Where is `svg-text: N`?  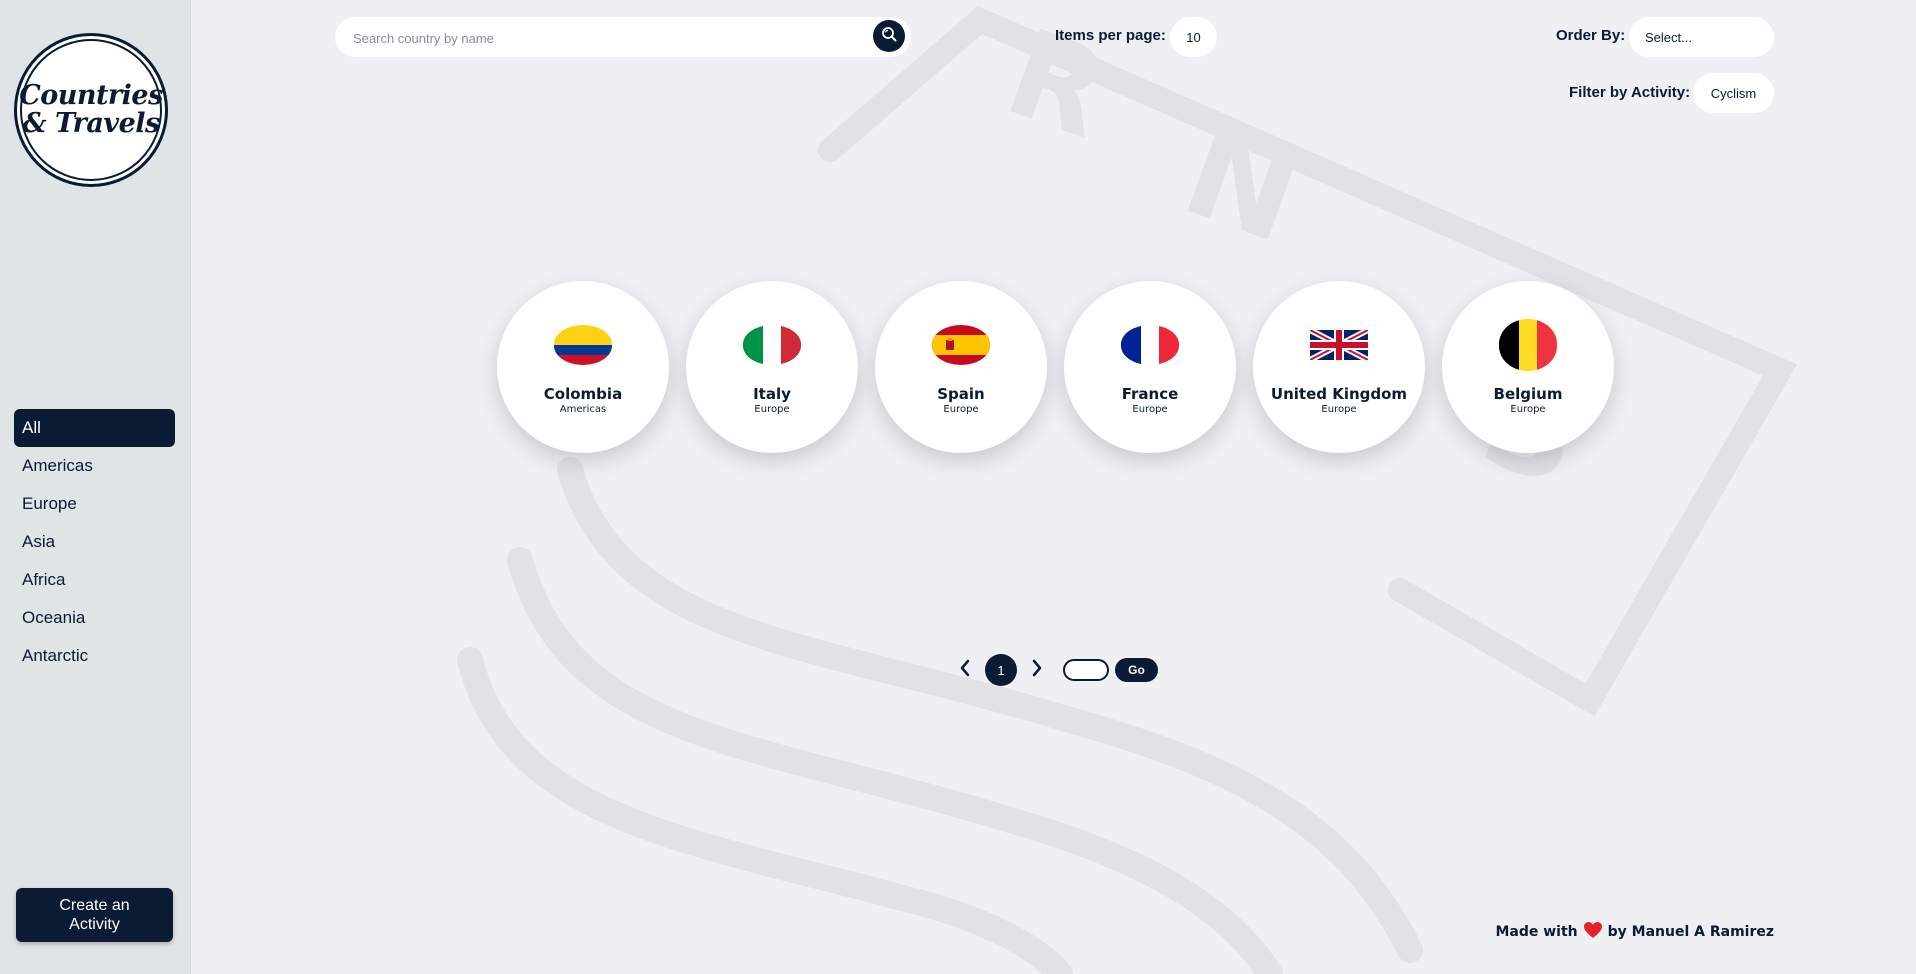
svg-text: N is located at coordinates (1243, 183).